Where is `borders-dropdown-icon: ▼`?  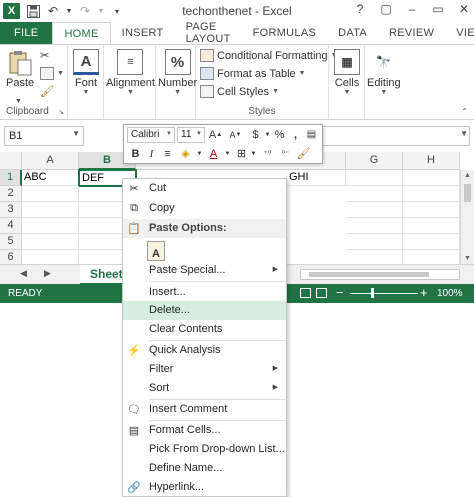 borders-dropdown-icon: ▼ is located at coordinates (253, 153).